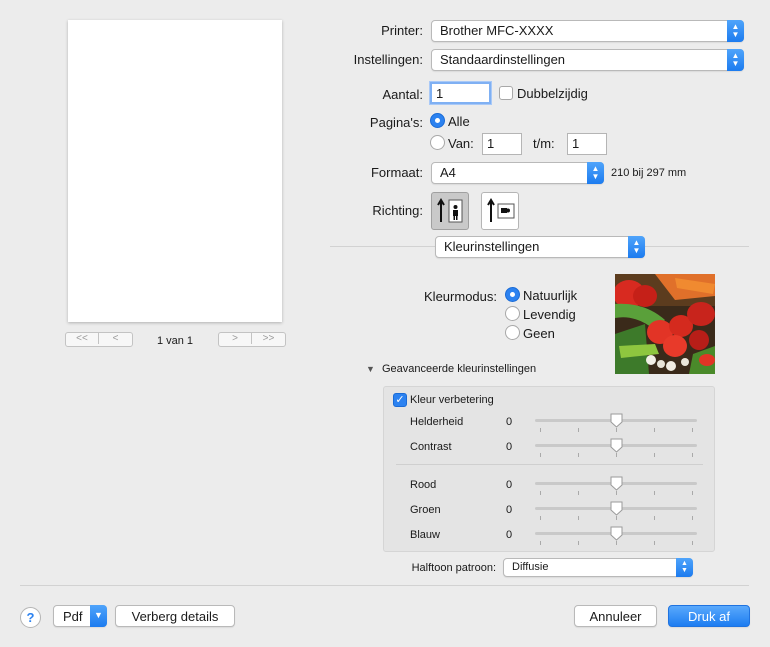 Image resolution: width=770 pixels, height=647 pixels. I want to click on slider-label: Helderheid, so click(437, 422).